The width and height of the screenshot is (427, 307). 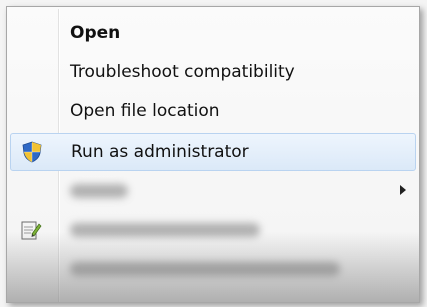 What do you see at coordinates (145, 111) in the screenshot?
I see `menu-item-open-file-location-label: Open file location` at bounding box center [145, 111].